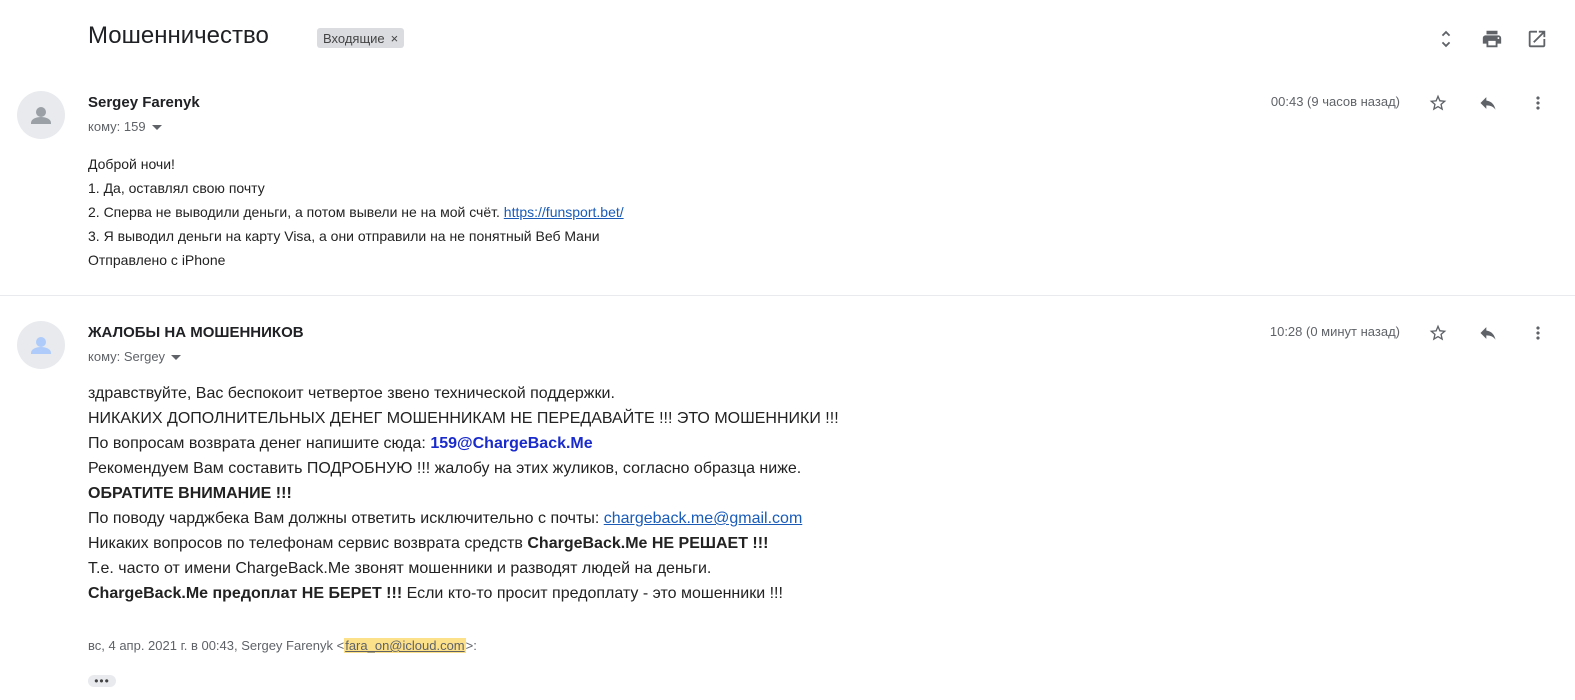 This screenshot has height=700, width=1575. Describe the element at coordinates (354, 38) in the screenshot. I see `label-text: Входящие` at that location.